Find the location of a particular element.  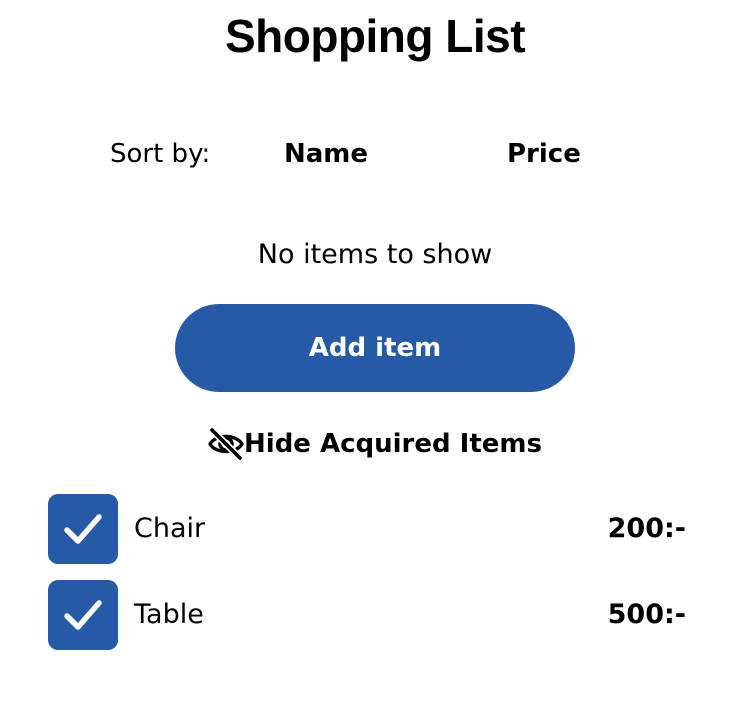

item-price: 200:- is located at coordinates (646, 528).